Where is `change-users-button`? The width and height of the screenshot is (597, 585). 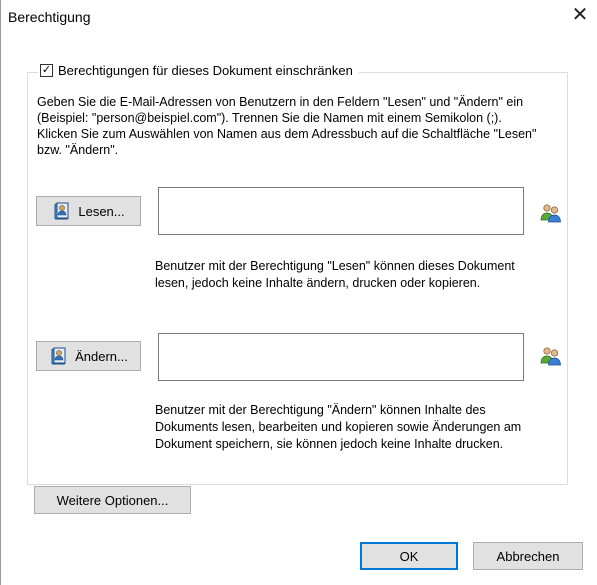 change-users-button is located at coordinates (551, 356).